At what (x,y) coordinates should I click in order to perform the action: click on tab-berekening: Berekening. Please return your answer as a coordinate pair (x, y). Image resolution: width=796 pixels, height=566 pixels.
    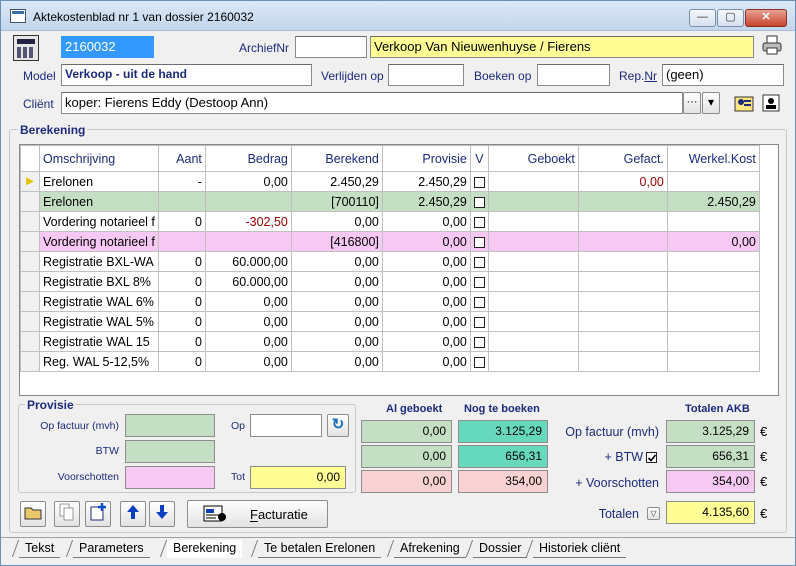
    Looking at the image, I should click on (205, 549).